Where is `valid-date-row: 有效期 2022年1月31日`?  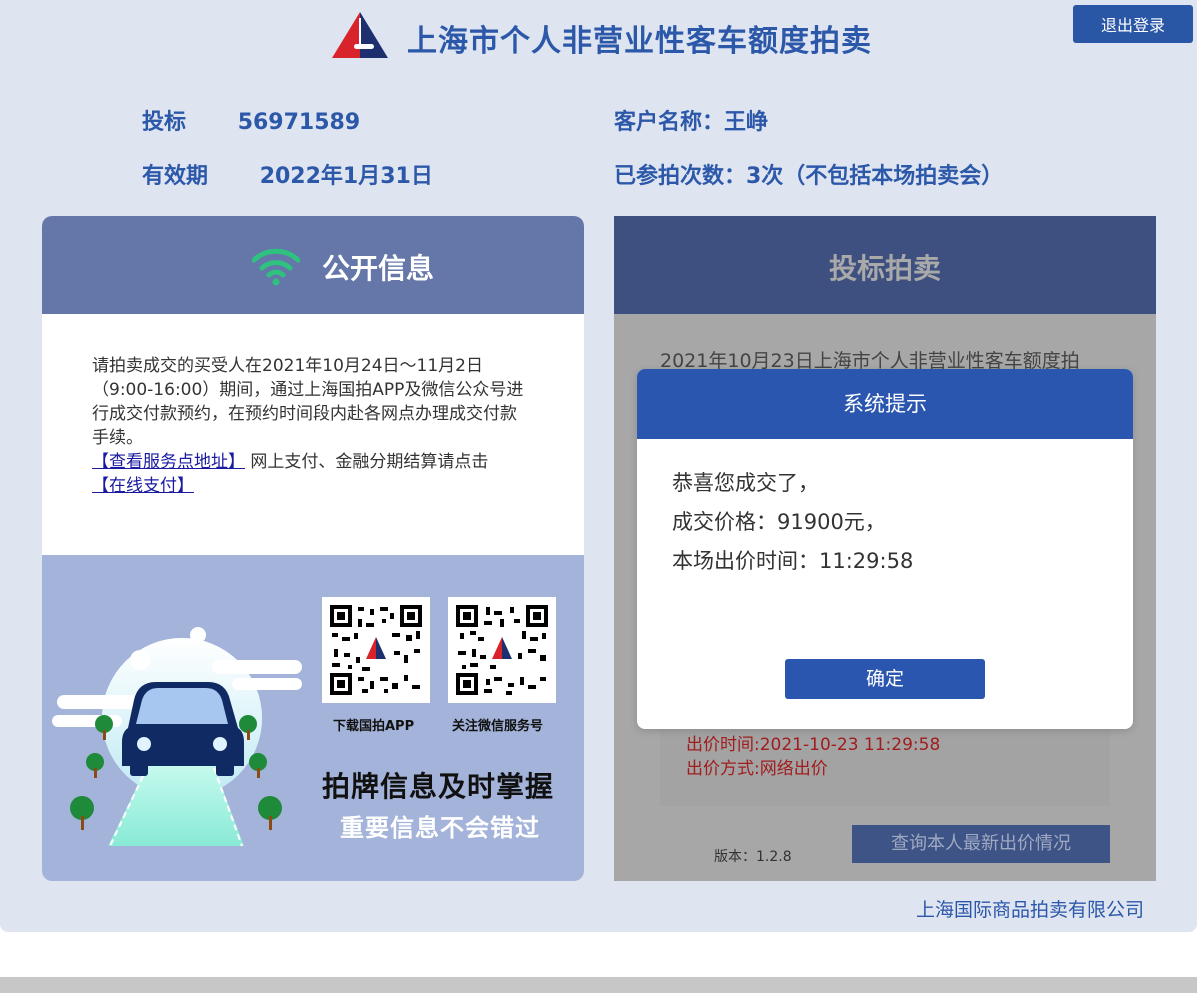 valid-date-row: 有效期 2022年1月31日 is located at coordinates (287, 174).